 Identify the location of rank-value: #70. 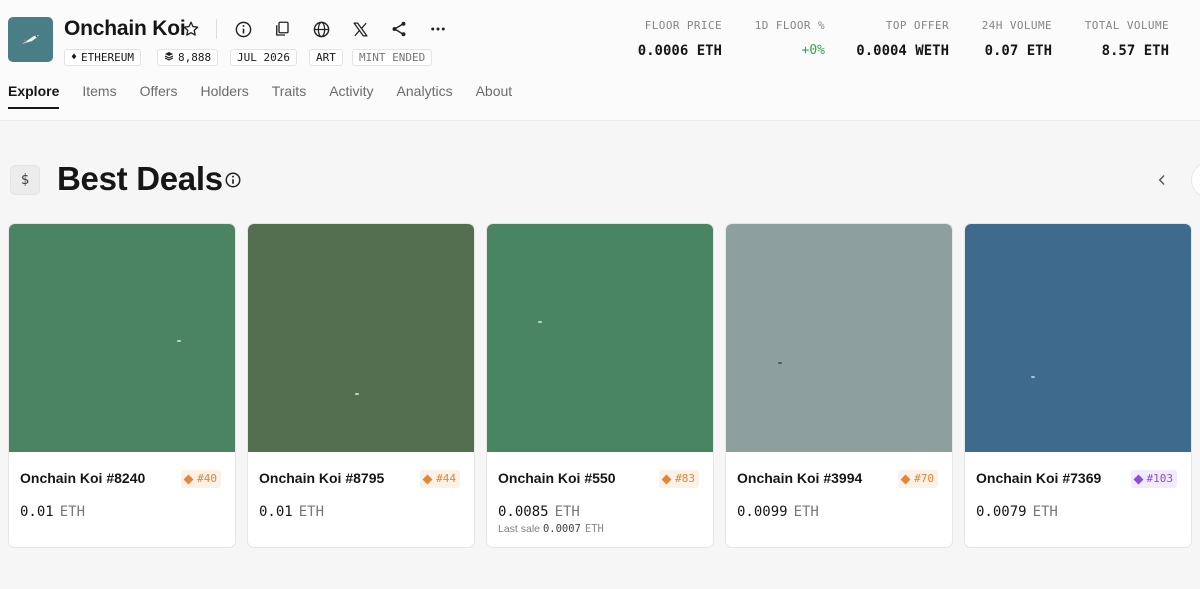
(924, 478).